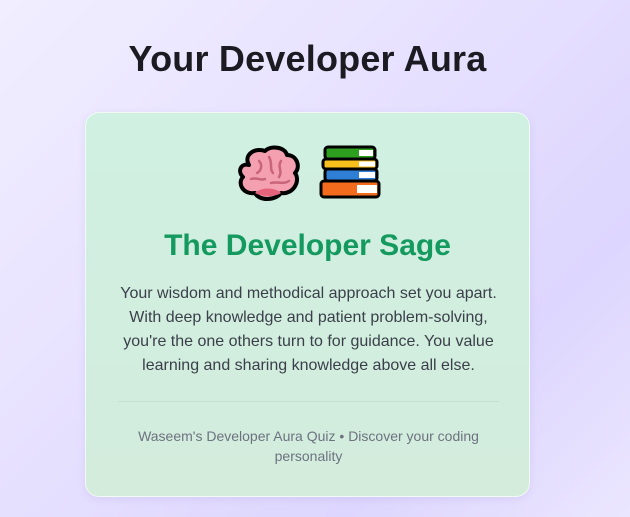 The height and width of the screenshot is (517, 630). What do you see at coordinates (350, 173) in the screenshot?
I see `books-icon` at bounding box center [350, 173].